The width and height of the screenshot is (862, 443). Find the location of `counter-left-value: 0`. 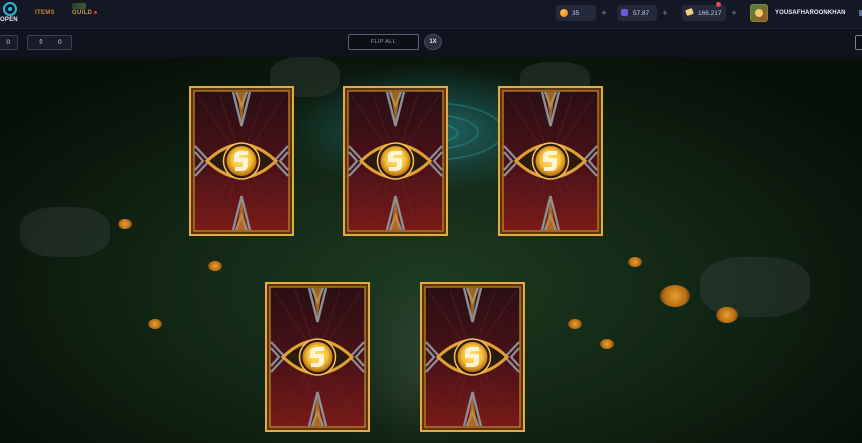

counter-left-value: 0 is located at coordinates (8, 42).